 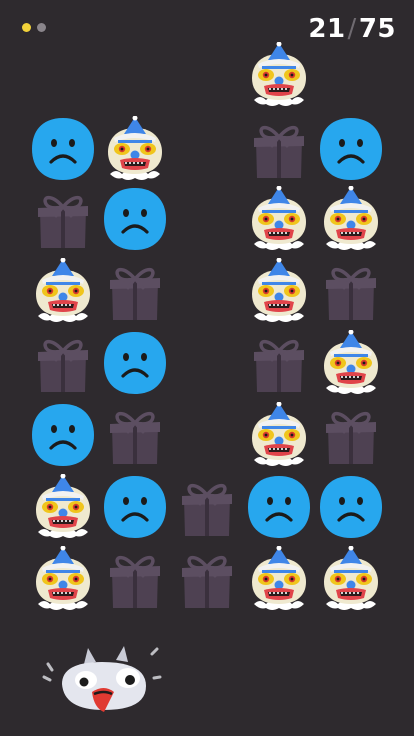 I want to click on goofy-bird-icon, so click(x=102, y=680).